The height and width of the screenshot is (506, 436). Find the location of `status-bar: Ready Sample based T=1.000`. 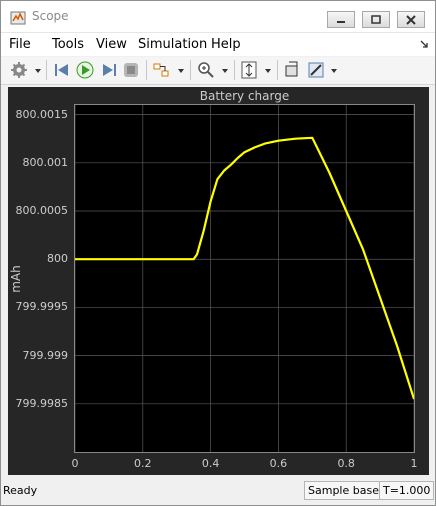

status-bar: Ready Sample based T=1.000 is located at coordinates (218, 491).